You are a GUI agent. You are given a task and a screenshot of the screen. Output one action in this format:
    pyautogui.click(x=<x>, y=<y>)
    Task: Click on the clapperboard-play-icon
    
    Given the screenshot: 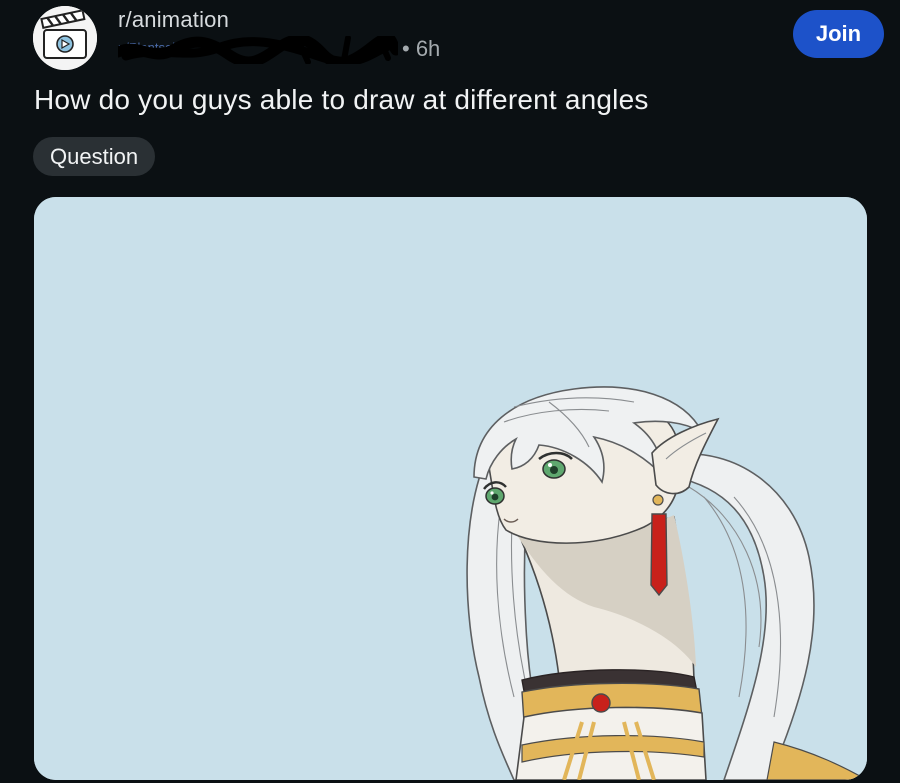 What is the action you would take?
    pyautogui.click(x=65, y=38)
    